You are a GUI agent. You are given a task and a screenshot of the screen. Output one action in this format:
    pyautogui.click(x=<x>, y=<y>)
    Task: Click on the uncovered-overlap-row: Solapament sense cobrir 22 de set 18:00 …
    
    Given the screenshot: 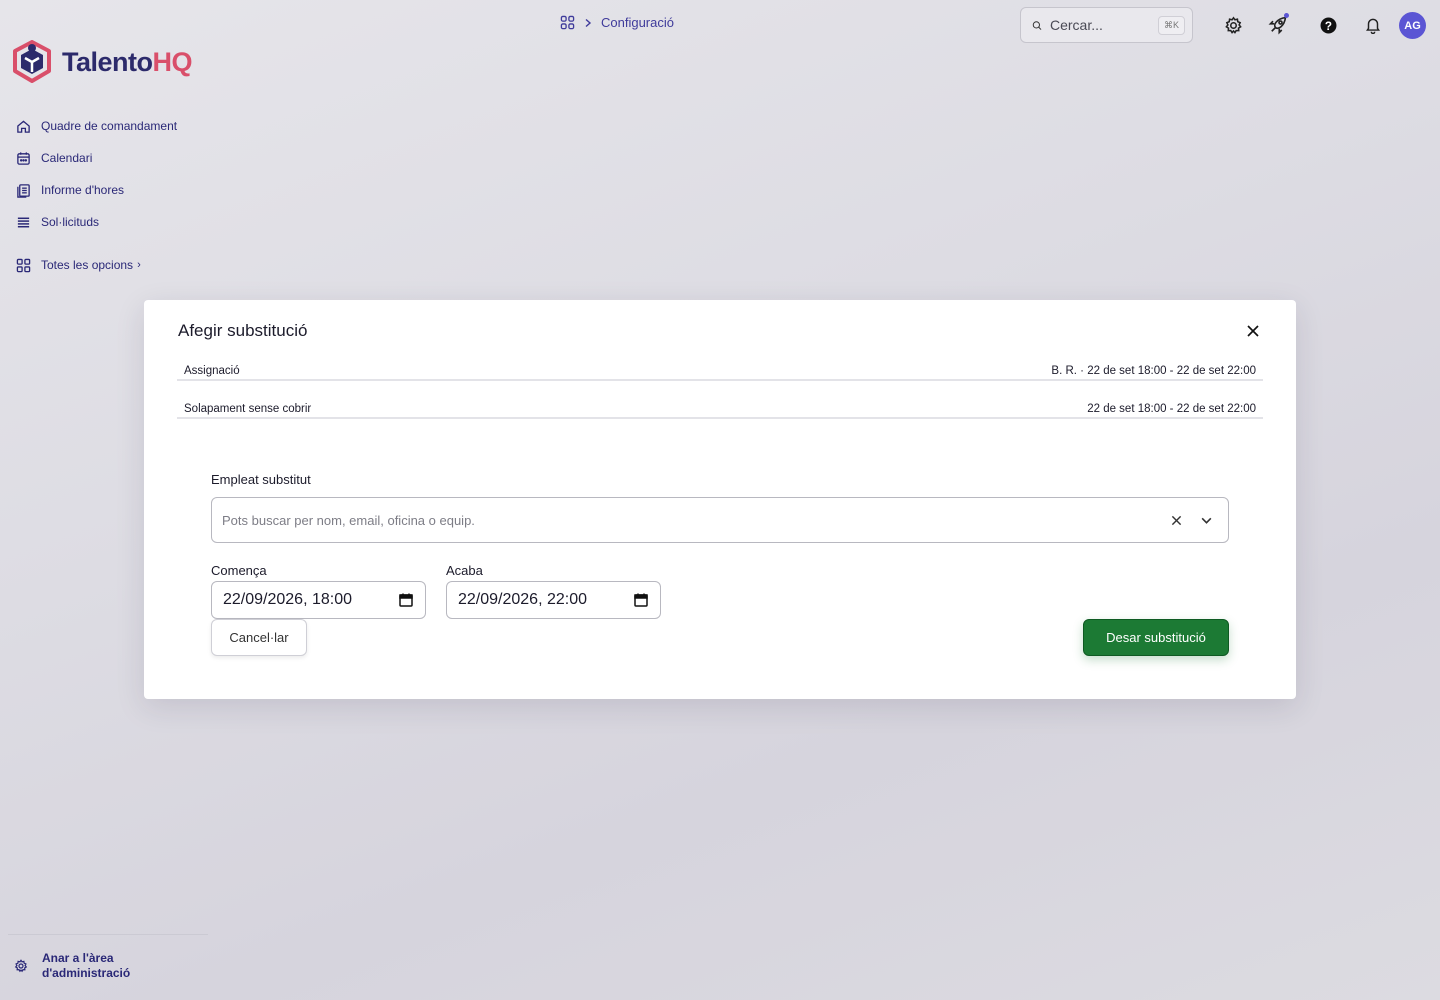 What is the action you would take?
    pyautogui.click(x=720, y=400)
    